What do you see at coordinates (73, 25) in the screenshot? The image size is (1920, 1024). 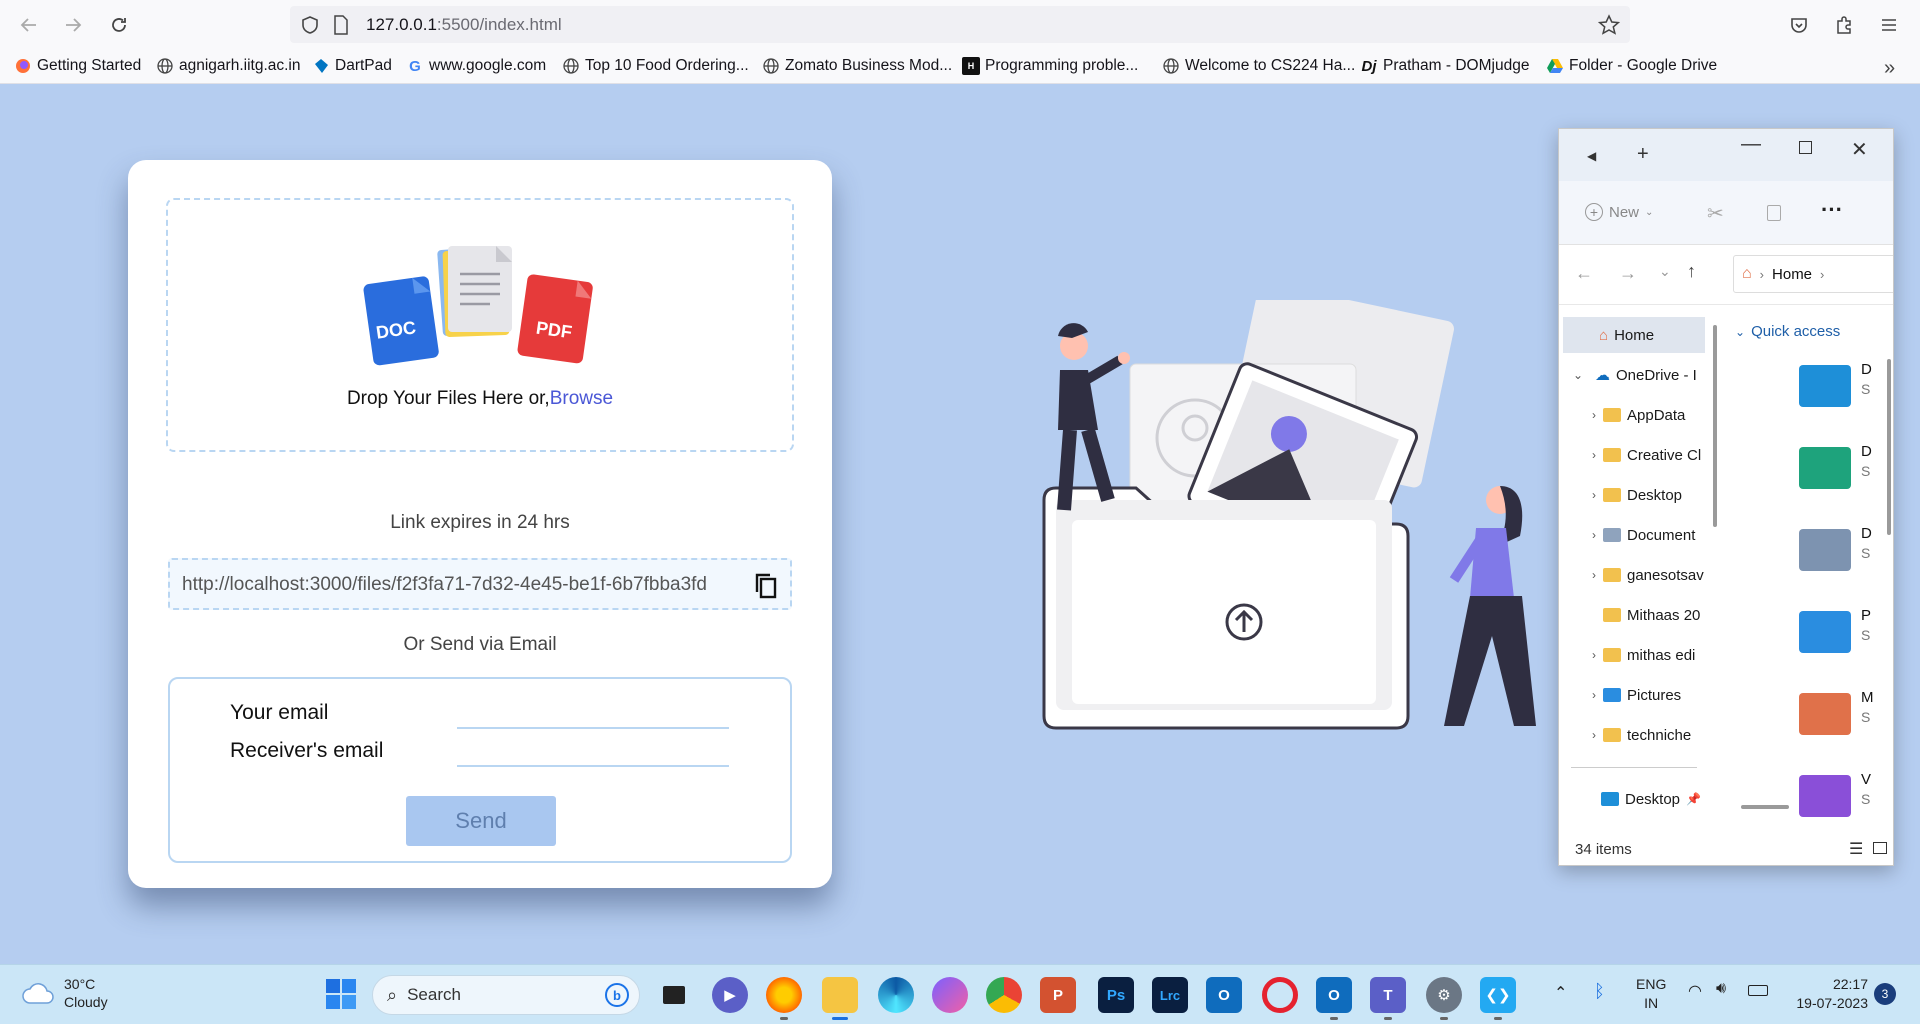 I see `forward-button` at bounding box center [73, 25].